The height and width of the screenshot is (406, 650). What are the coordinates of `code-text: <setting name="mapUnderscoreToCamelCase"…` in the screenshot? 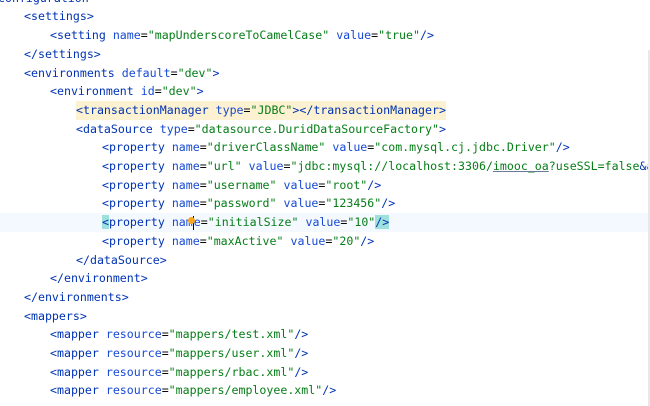 It's located at (242, 35).